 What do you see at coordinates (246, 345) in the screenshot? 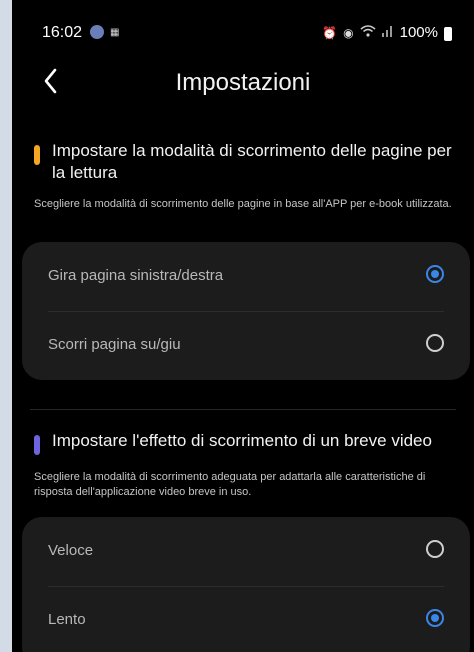
I see `option-scroll-up-down: Scorri pagina su/giu` at bounding box center [246, 345].